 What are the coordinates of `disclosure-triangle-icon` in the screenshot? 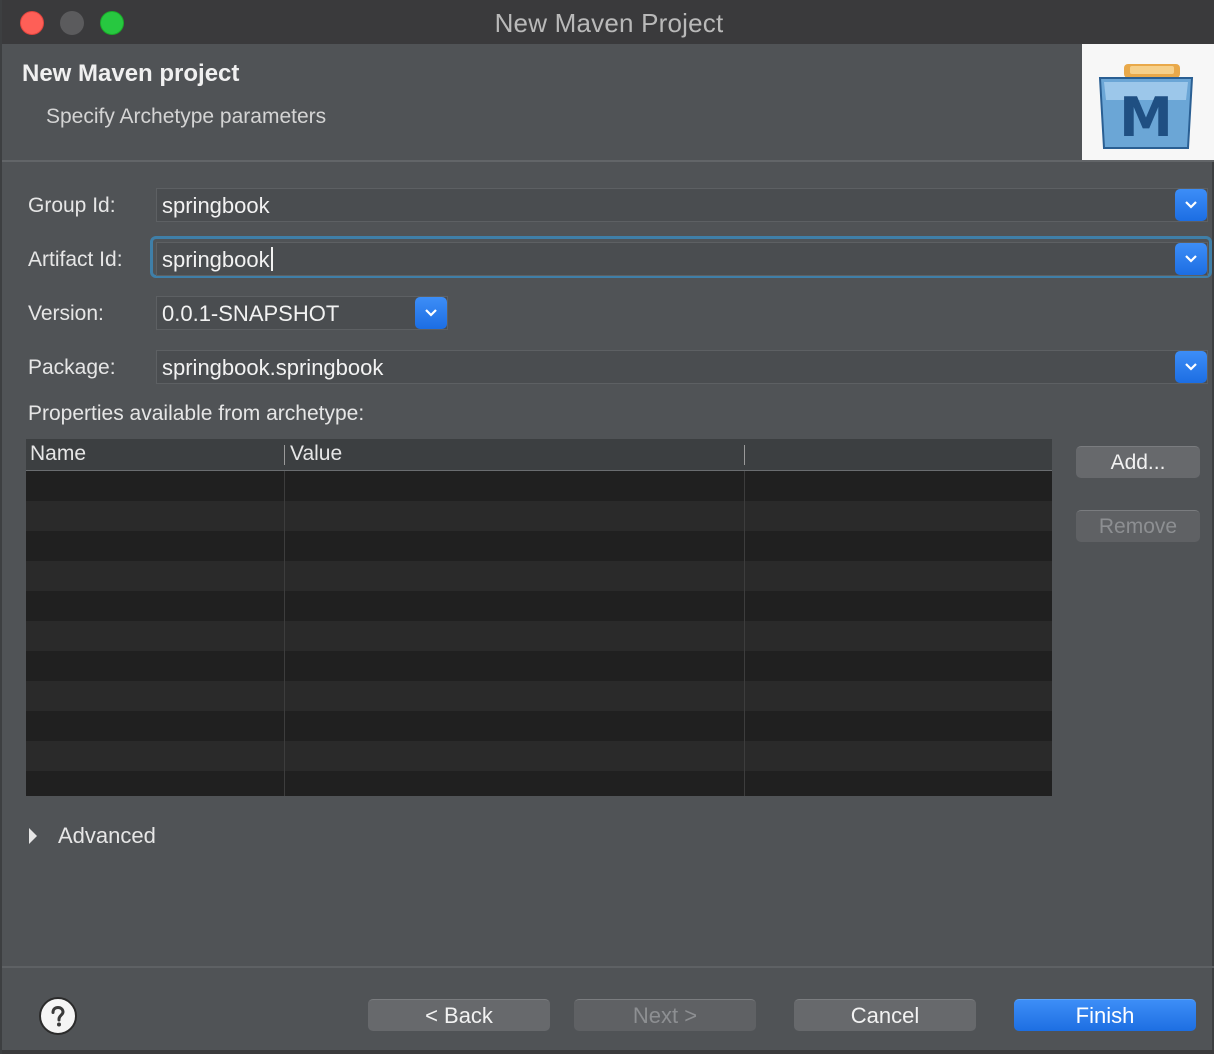 It's located at (33, 836).